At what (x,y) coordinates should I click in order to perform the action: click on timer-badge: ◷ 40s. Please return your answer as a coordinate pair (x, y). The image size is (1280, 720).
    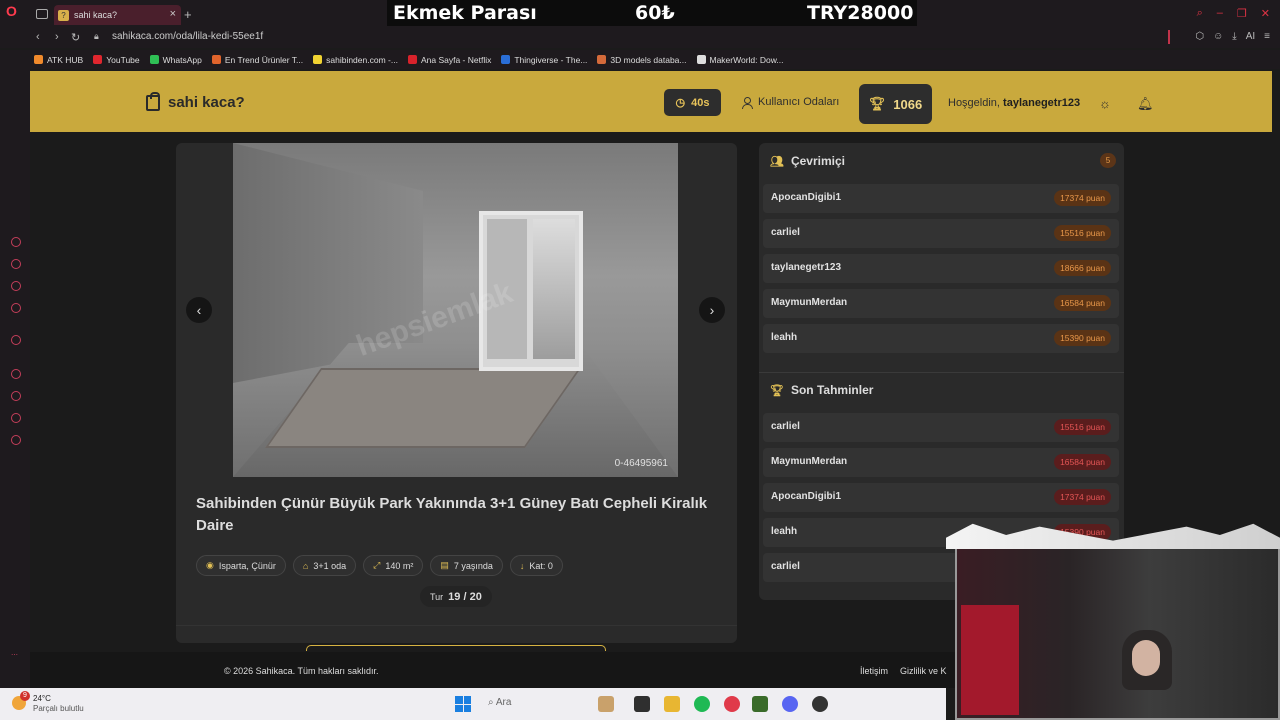
    Looking at the image, I should click on (692, 102).